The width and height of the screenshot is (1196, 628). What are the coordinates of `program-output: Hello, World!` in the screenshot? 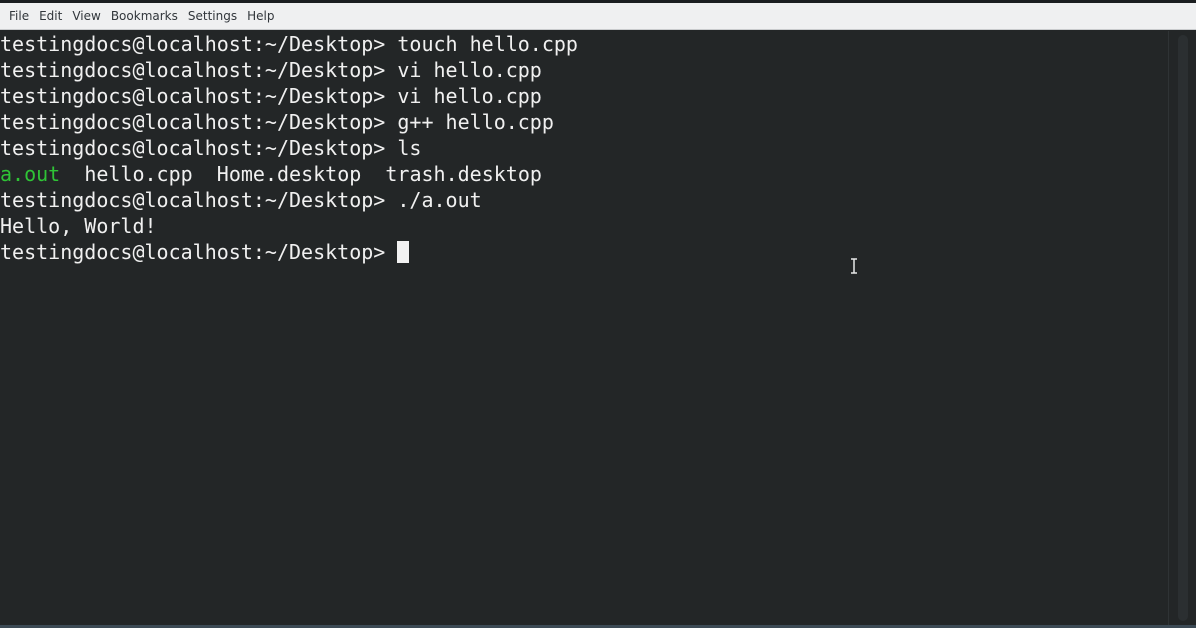 It's located at (78, 226).